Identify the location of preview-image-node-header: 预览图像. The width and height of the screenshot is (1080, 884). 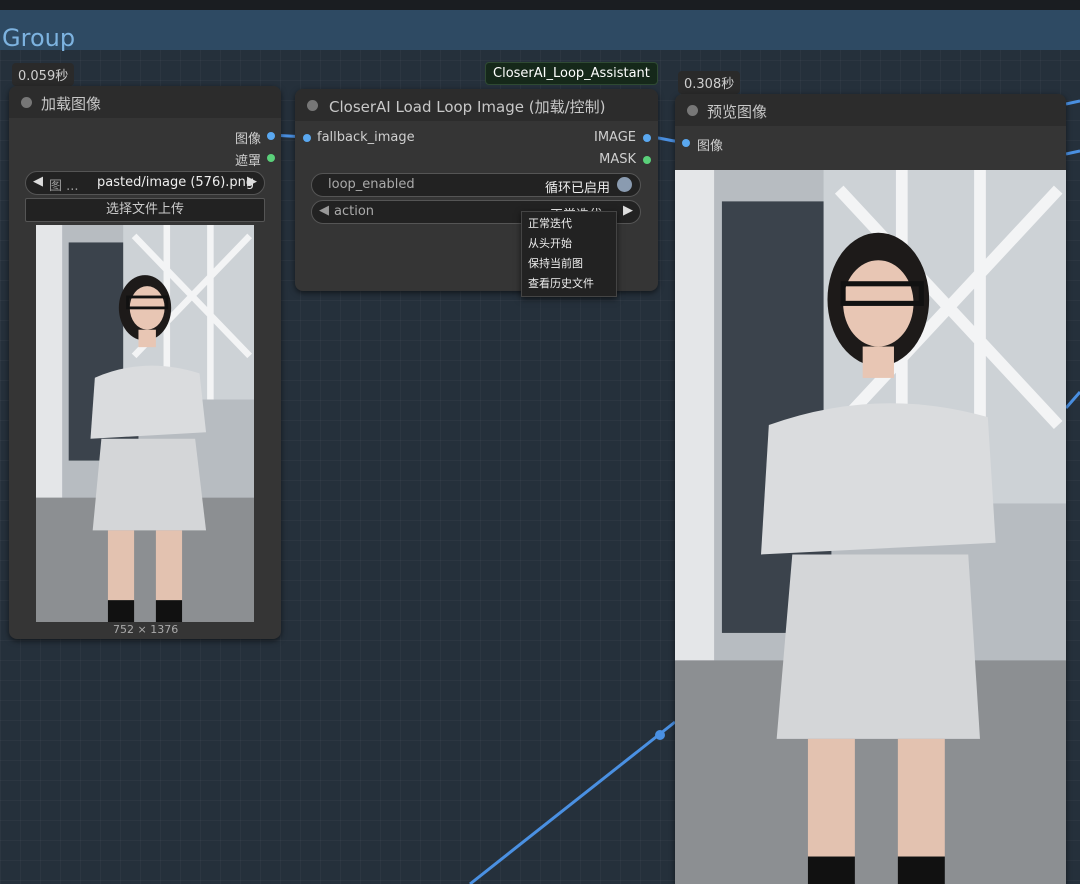
(870, 110).